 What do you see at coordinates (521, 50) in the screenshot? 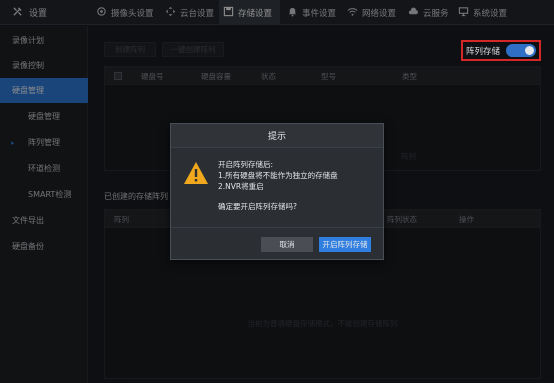
I see `array-storage-toggle-highlight` at bounding box center [521, 50].